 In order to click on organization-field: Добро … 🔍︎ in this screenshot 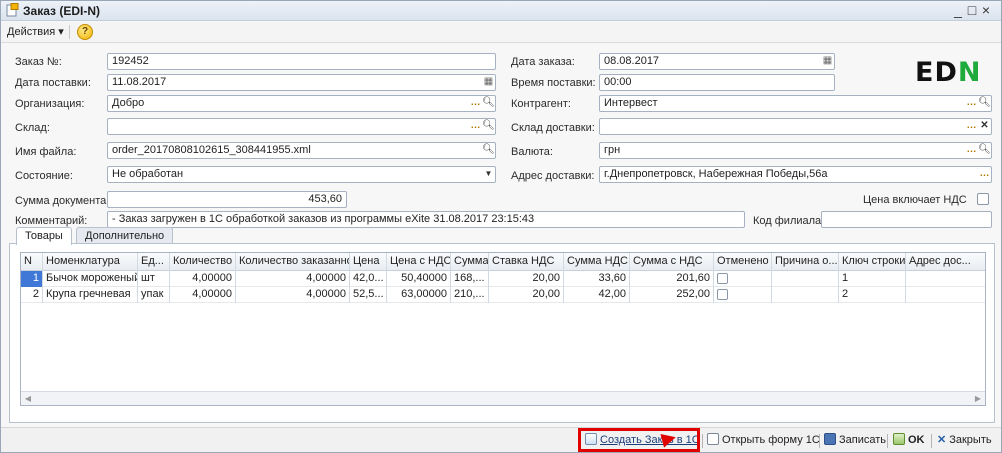, I will do `click(301, 103)`.